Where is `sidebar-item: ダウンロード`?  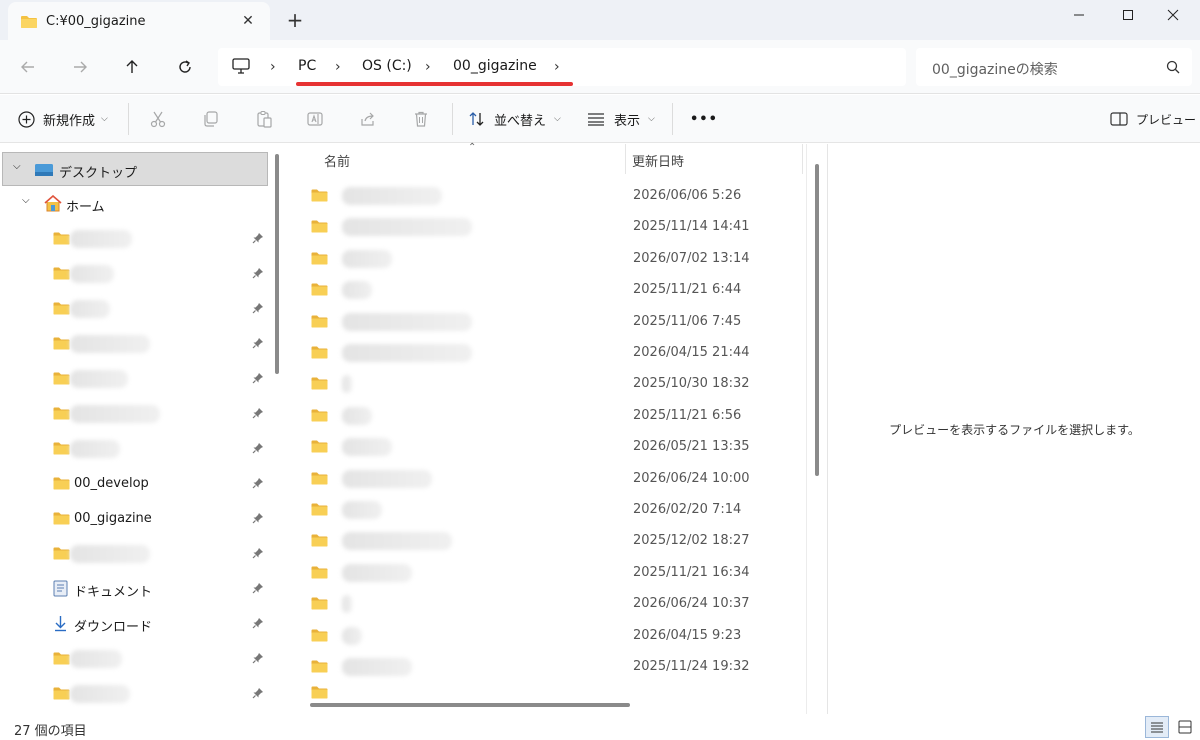
sidebar-item: ダウンロード is located at coordinates (135, 624).